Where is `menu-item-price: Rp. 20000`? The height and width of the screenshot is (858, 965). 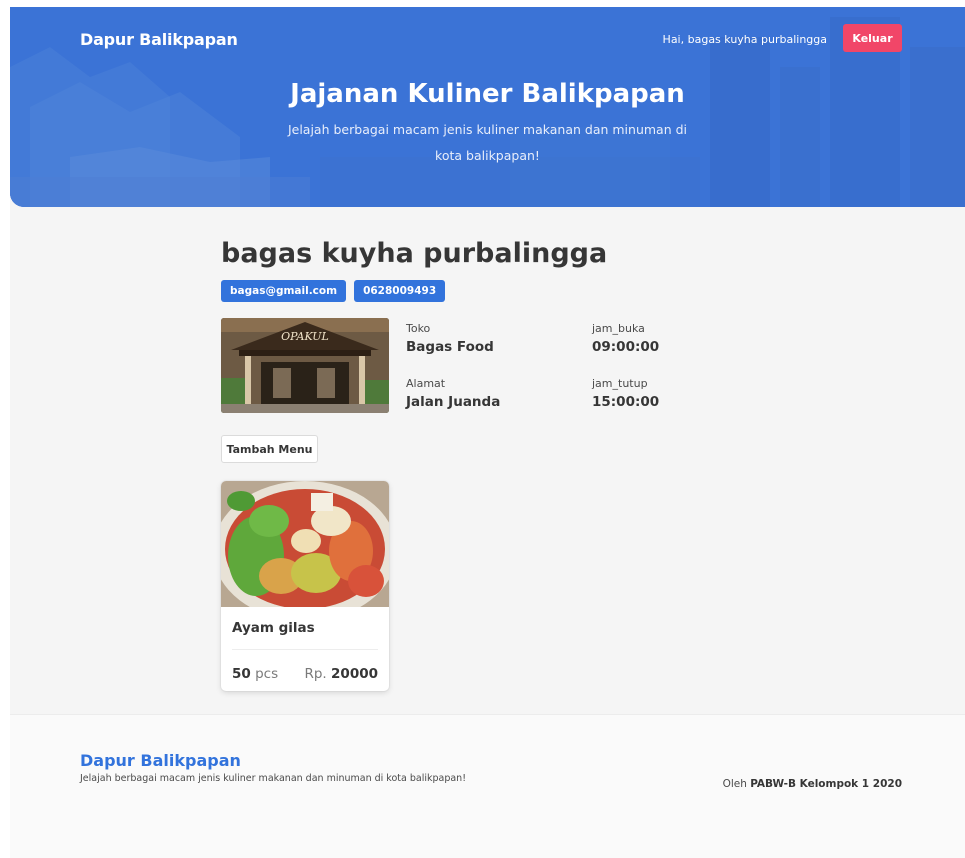 menu-item-price: Rp. 20000 is located at coordinates (341, 674).